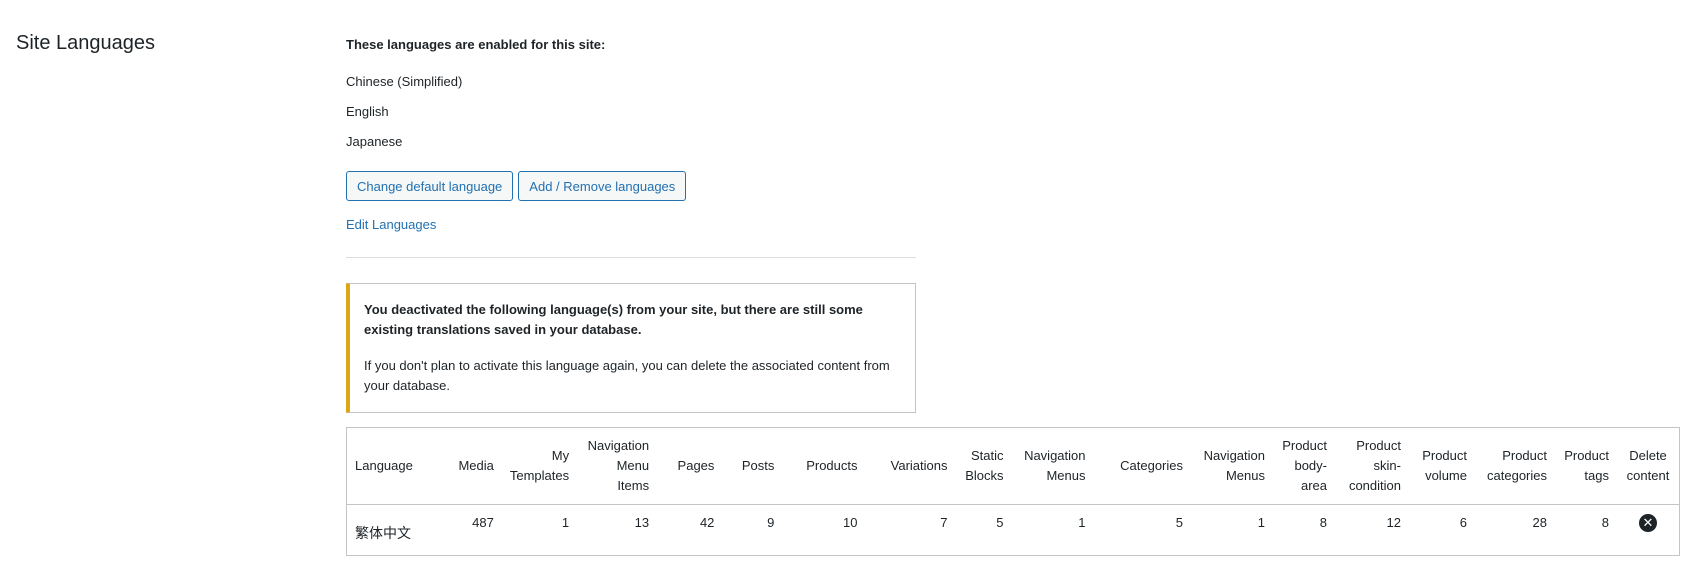  What do you see at coordinates (1304, 466) in the screenshot?
I see `col-header: Product body-area` at bounding box center [1304, 466].